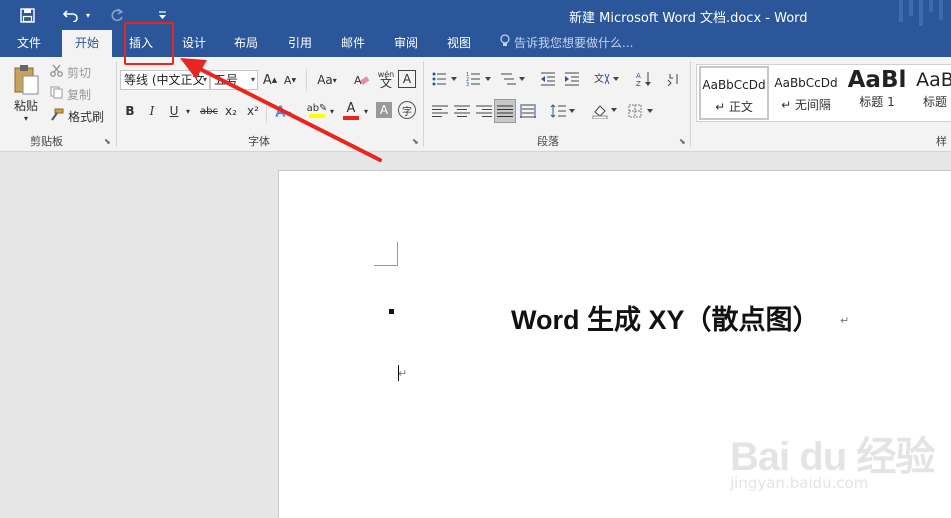 This screenshot has height=518, width=951. I want to click on svg-text: 文, so click(599, 78).